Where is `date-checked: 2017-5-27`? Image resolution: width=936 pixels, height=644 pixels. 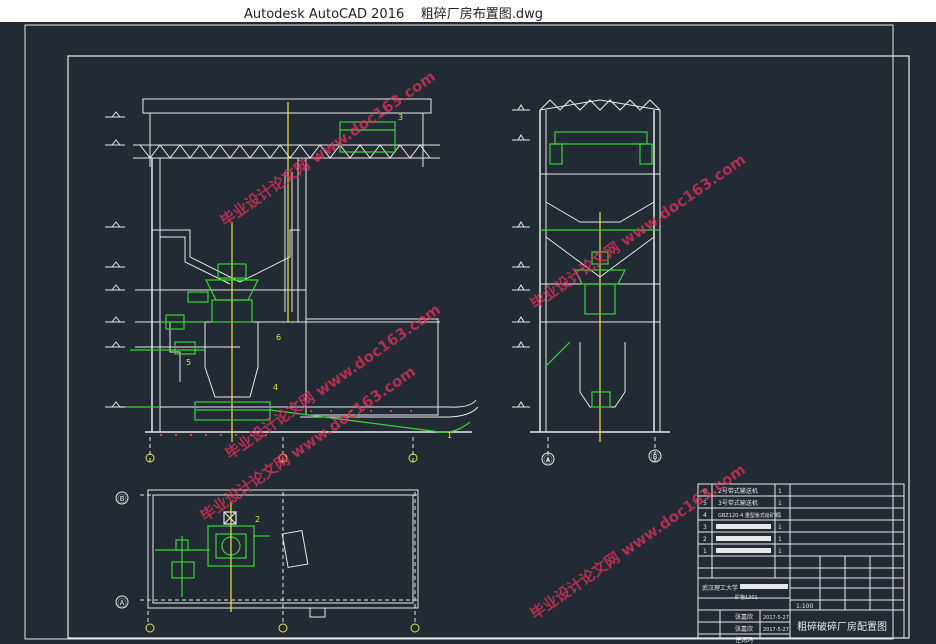
date-checked: 2017-5-27 is located at coordinates (776, 630).